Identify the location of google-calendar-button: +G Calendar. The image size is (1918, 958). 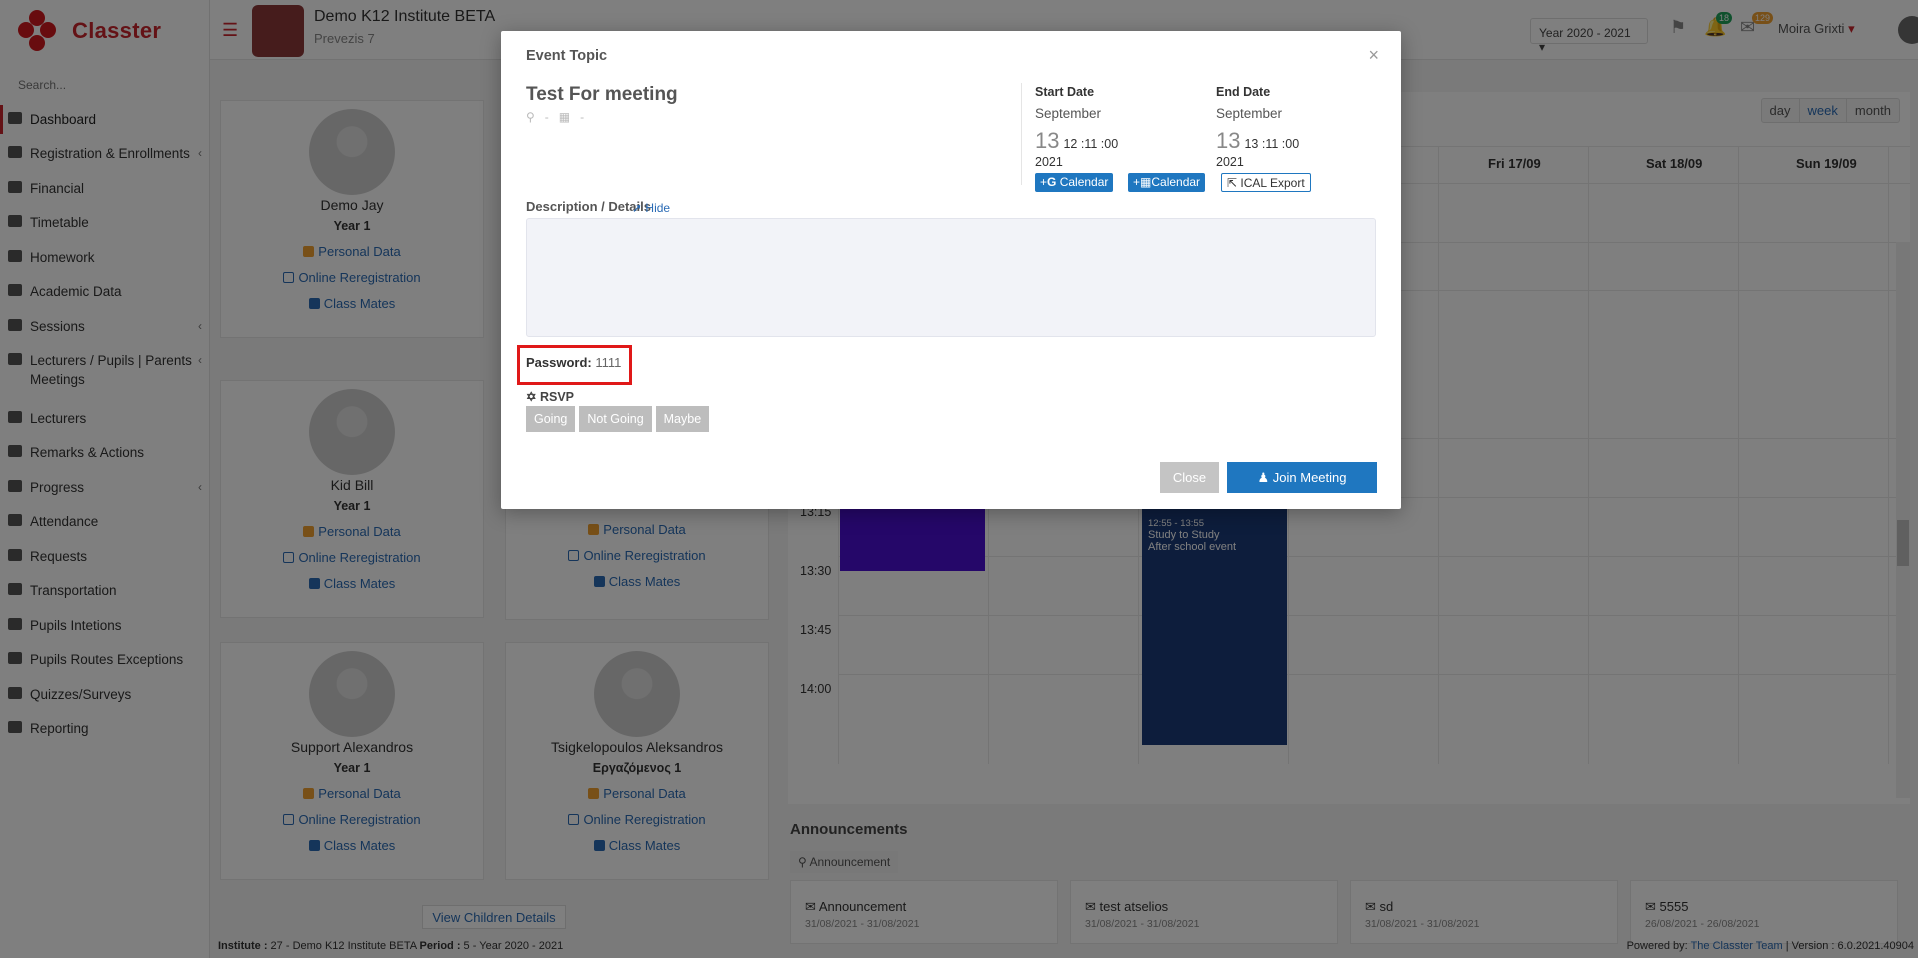
(1074, 182).